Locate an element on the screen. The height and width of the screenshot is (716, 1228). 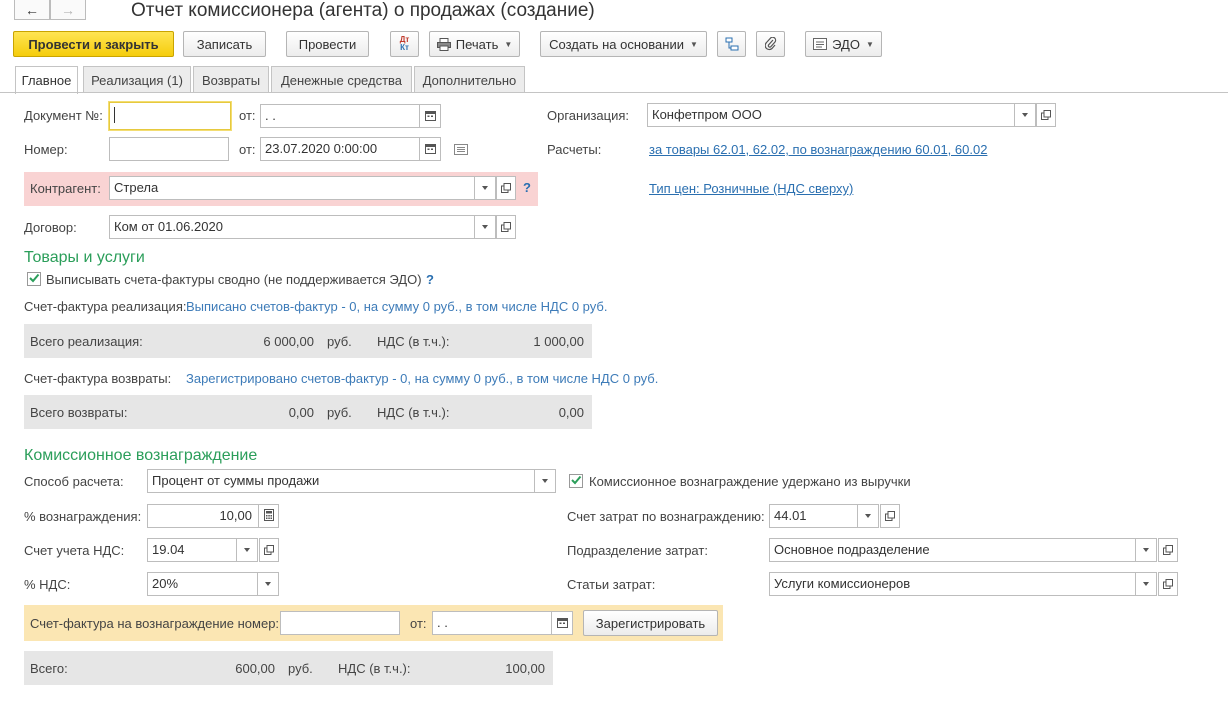
calculator-button is located at coordinates (268, 516).